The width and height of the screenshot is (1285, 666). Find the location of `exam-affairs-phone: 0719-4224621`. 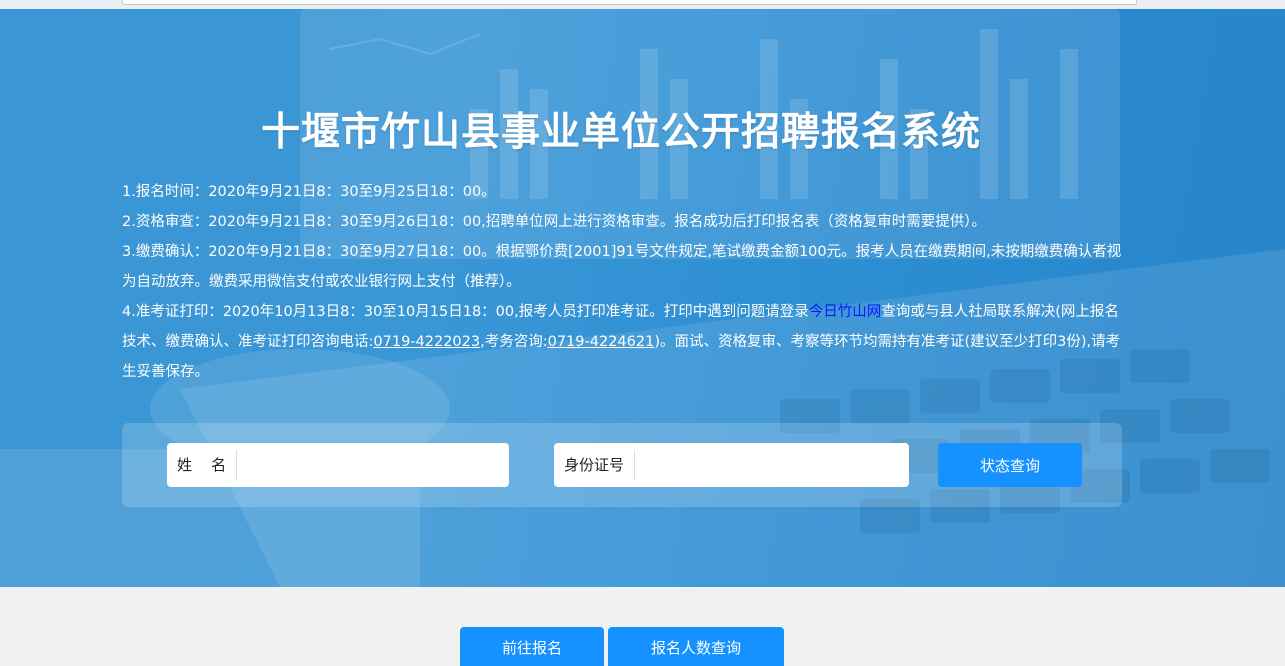

exam-affairs-phone: 0719-4224621 is located at coordinates (601, 342).